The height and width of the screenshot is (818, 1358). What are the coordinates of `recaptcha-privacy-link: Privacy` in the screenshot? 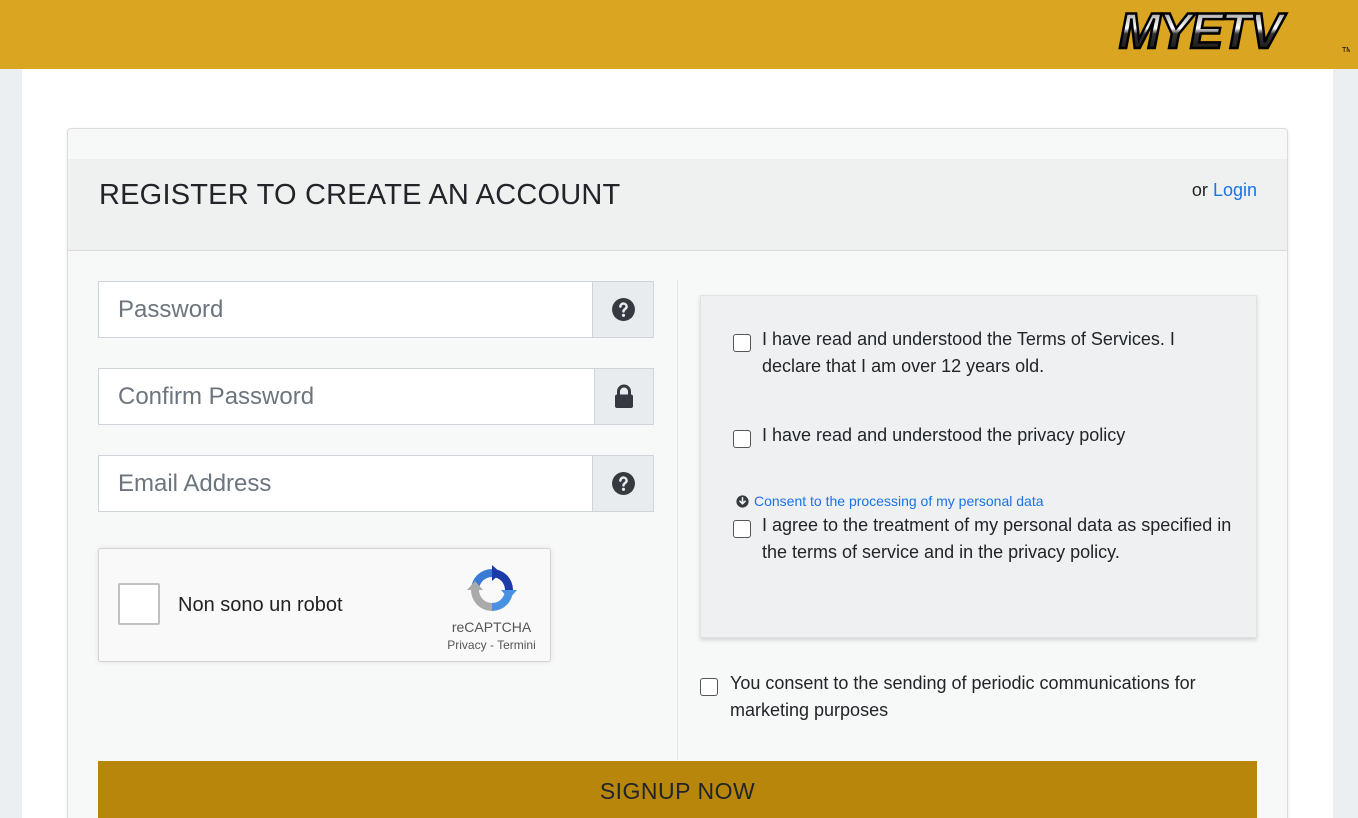 It's located at (466, 645).